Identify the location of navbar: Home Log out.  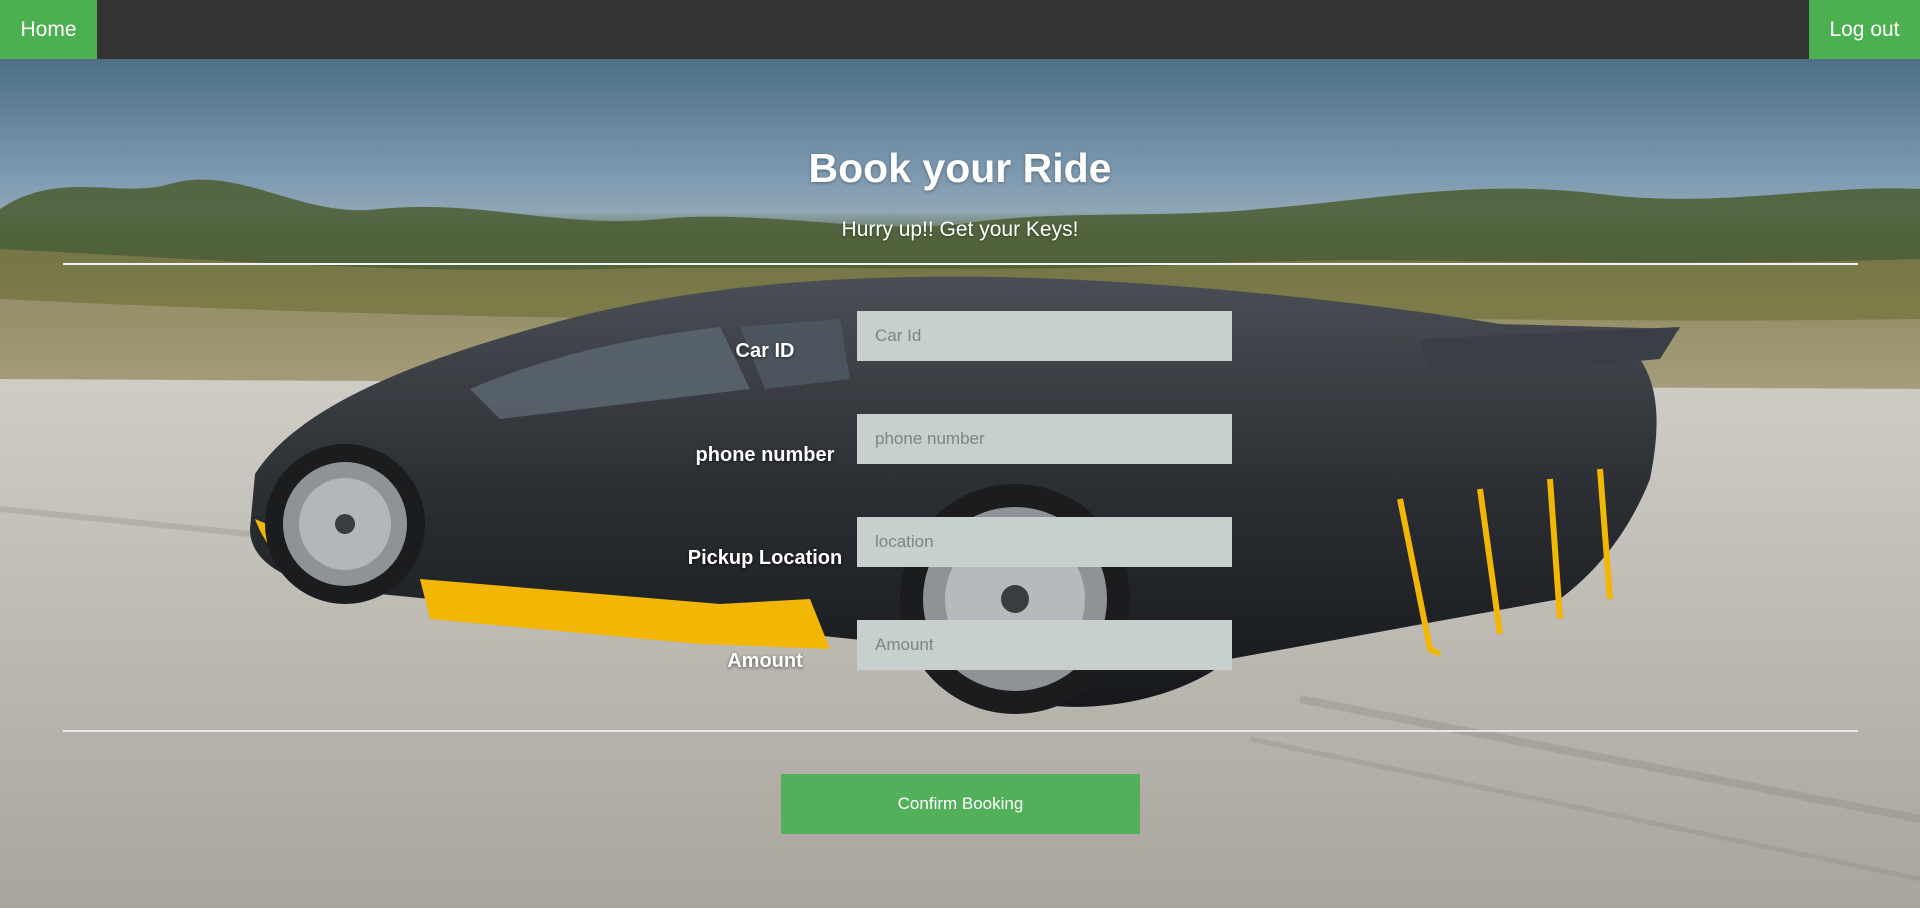
(960, 29).